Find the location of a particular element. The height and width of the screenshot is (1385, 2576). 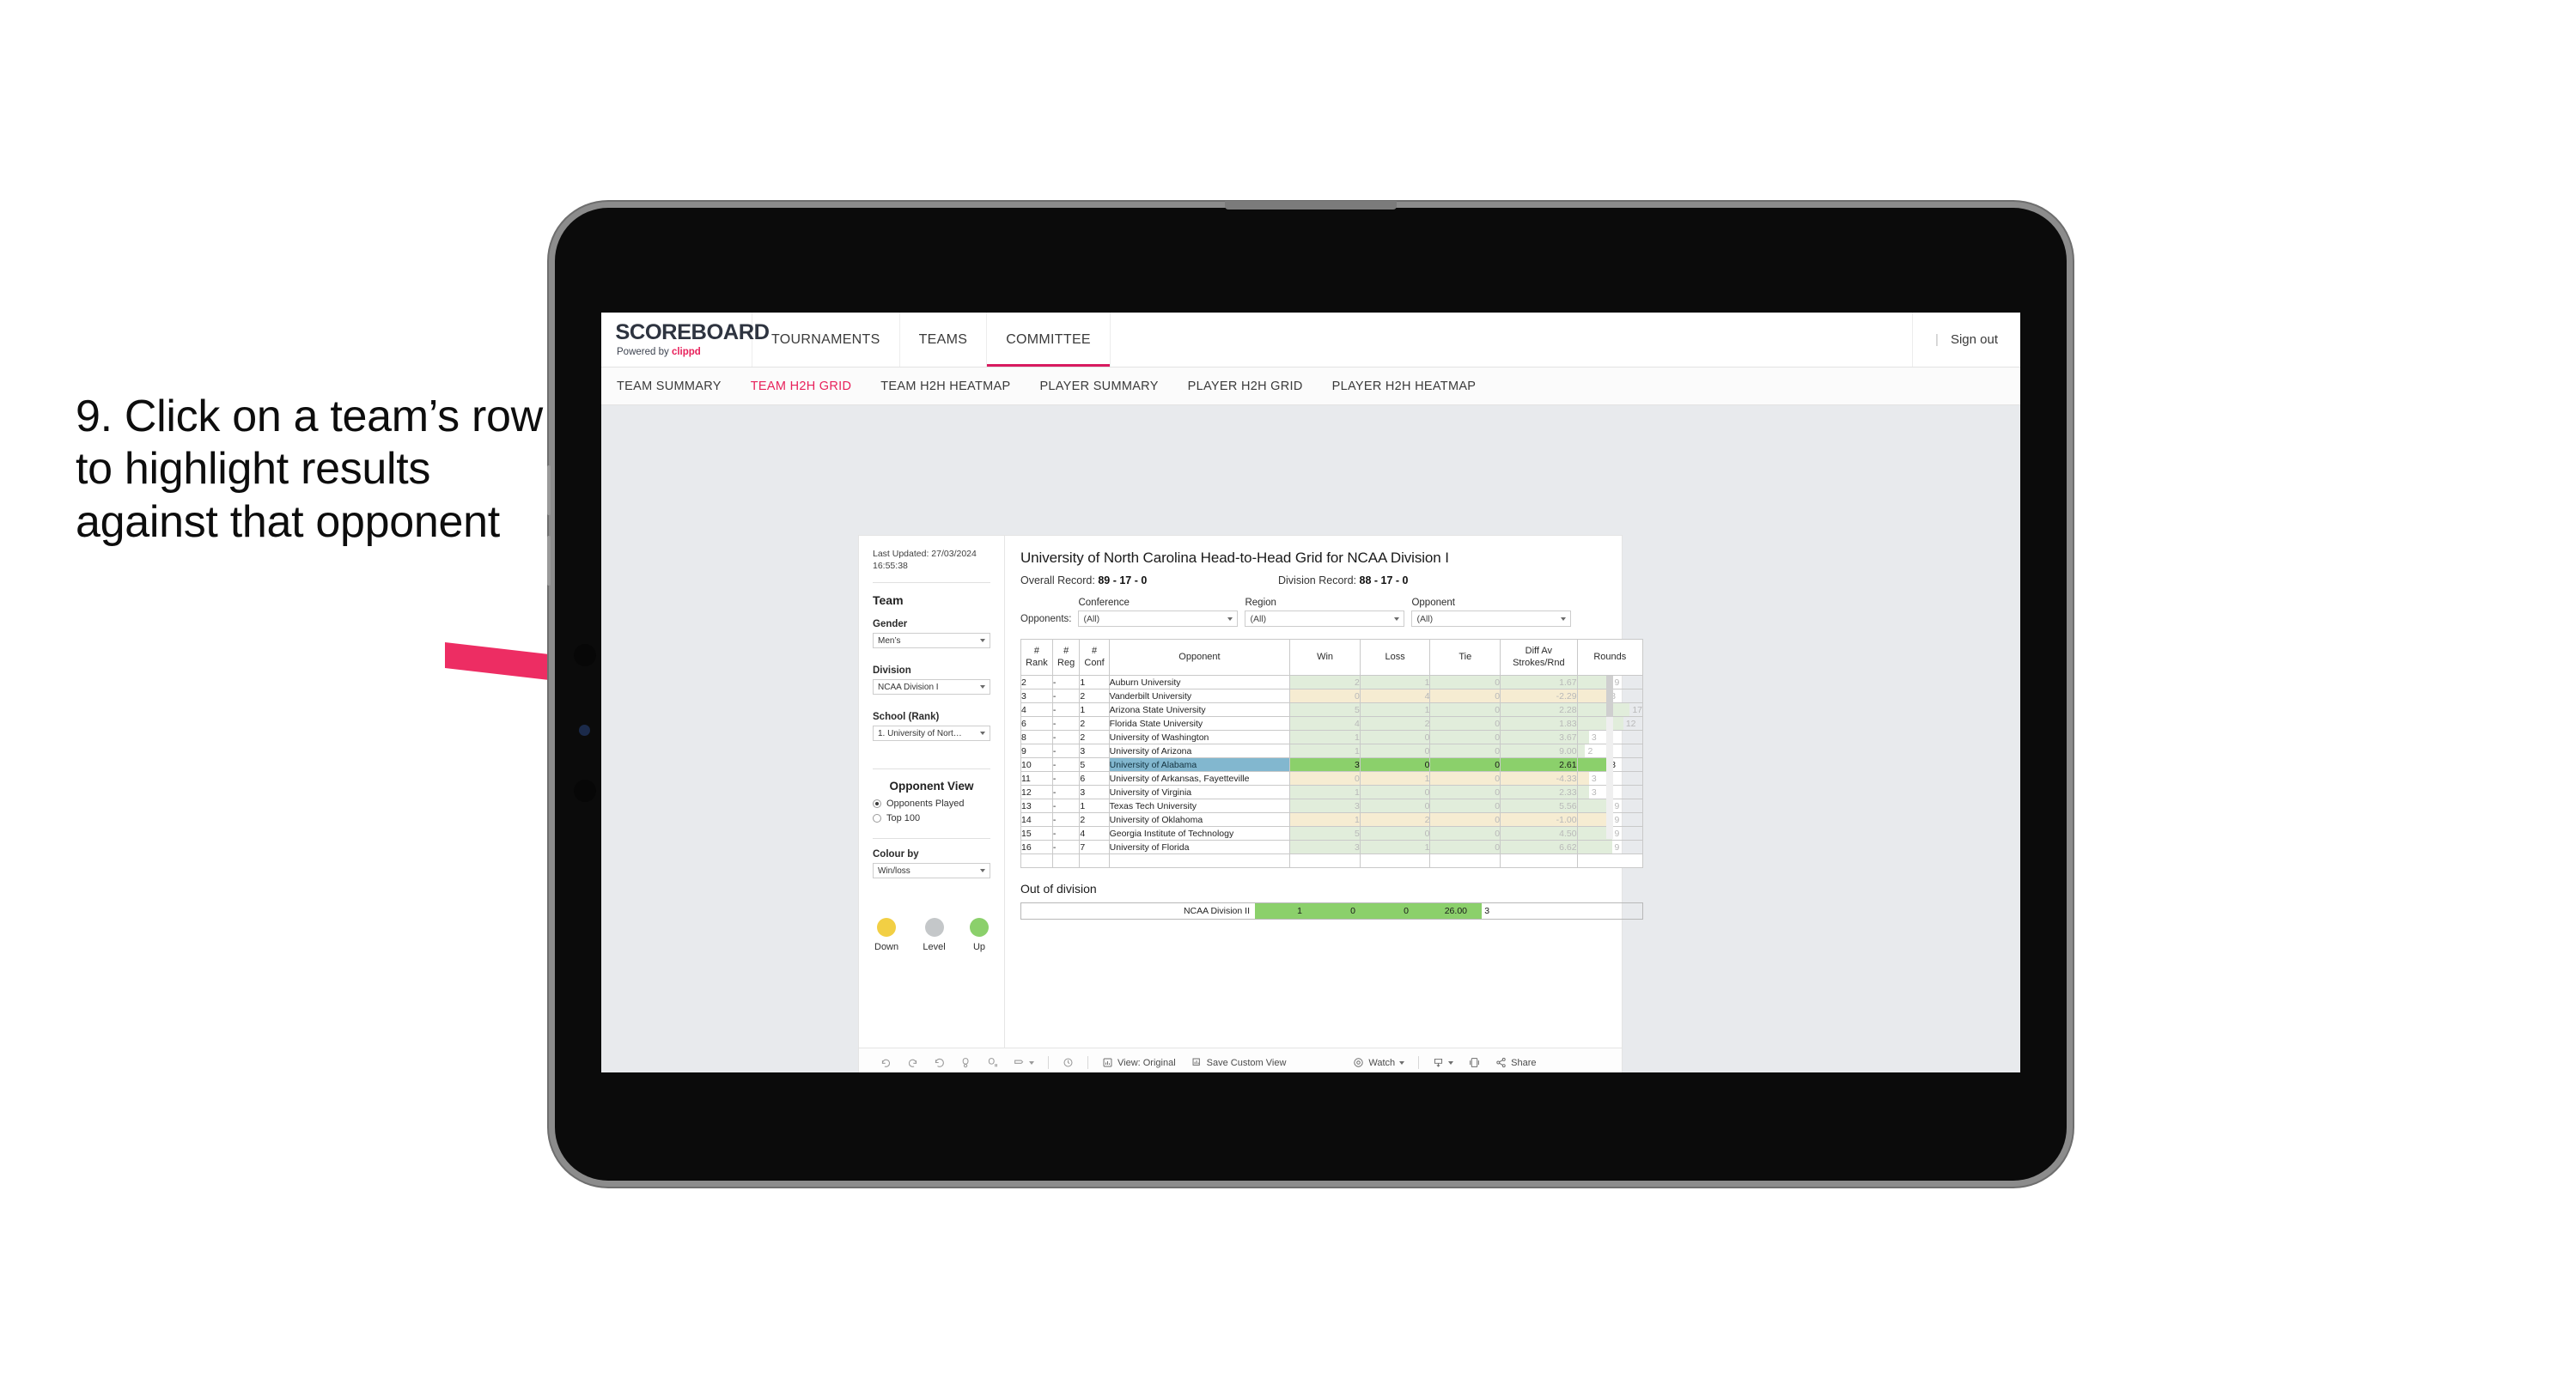

colour-by-select: Win/loss is located at coordinates (931, 871).